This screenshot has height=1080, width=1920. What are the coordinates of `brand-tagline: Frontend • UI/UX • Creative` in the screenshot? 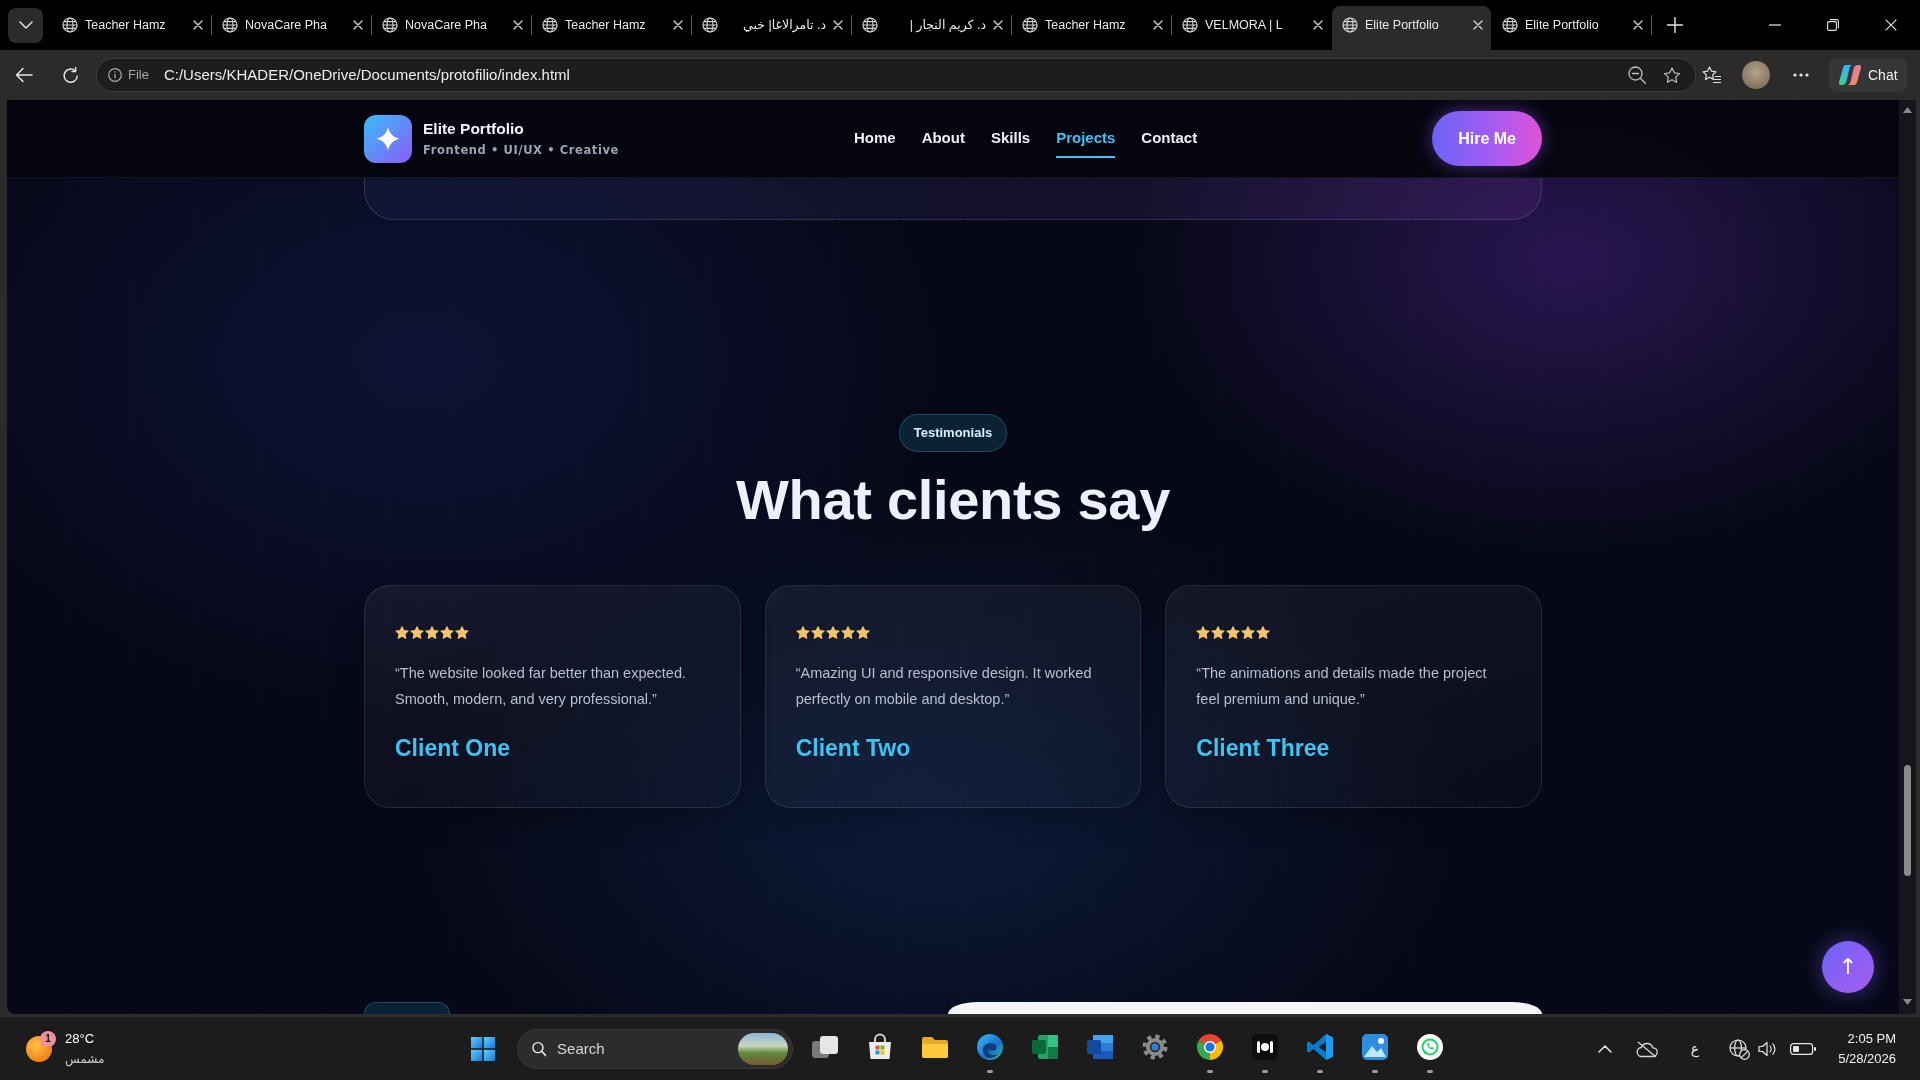 It's located at (521, 150).